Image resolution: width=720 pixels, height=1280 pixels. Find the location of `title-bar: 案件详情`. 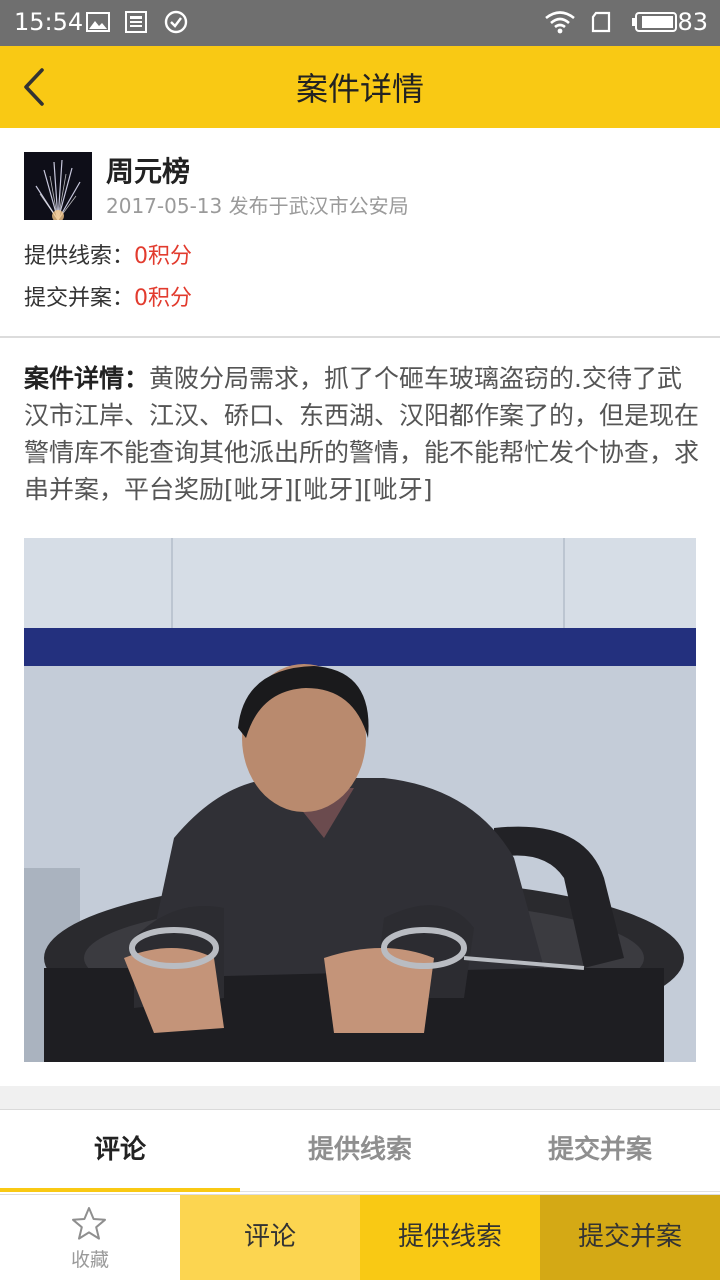

title-bar: 案件详情 is located at coordinates (360, 87).